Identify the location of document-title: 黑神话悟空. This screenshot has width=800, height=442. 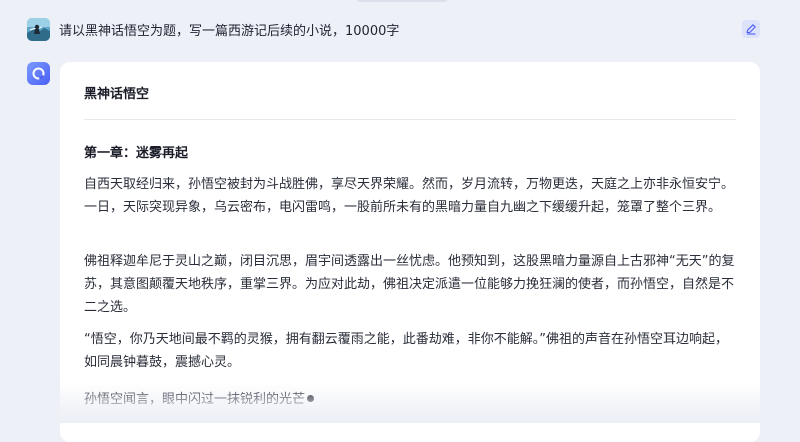
(117, 94).